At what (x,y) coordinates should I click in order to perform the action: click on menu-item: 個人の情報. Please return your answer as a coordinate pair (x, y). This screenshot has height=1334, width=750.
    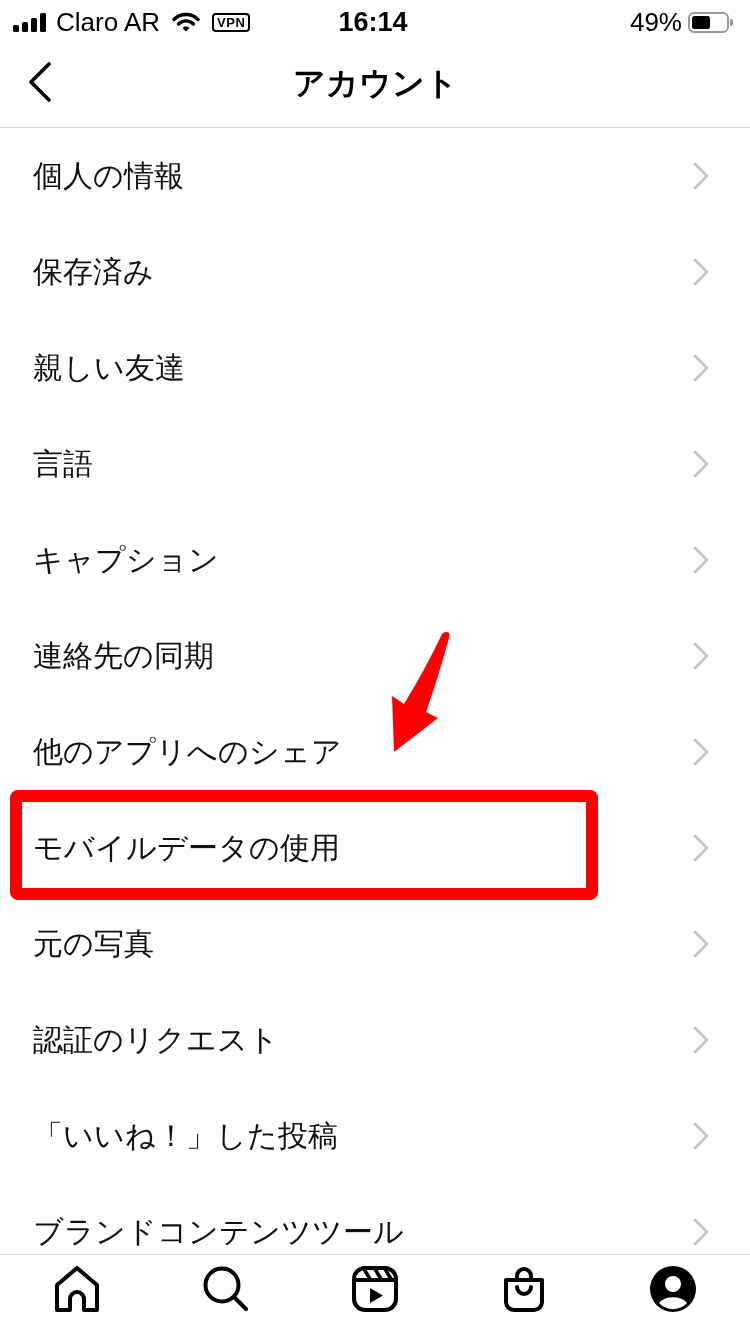
    Looking at the image, I should click on (375, 176).